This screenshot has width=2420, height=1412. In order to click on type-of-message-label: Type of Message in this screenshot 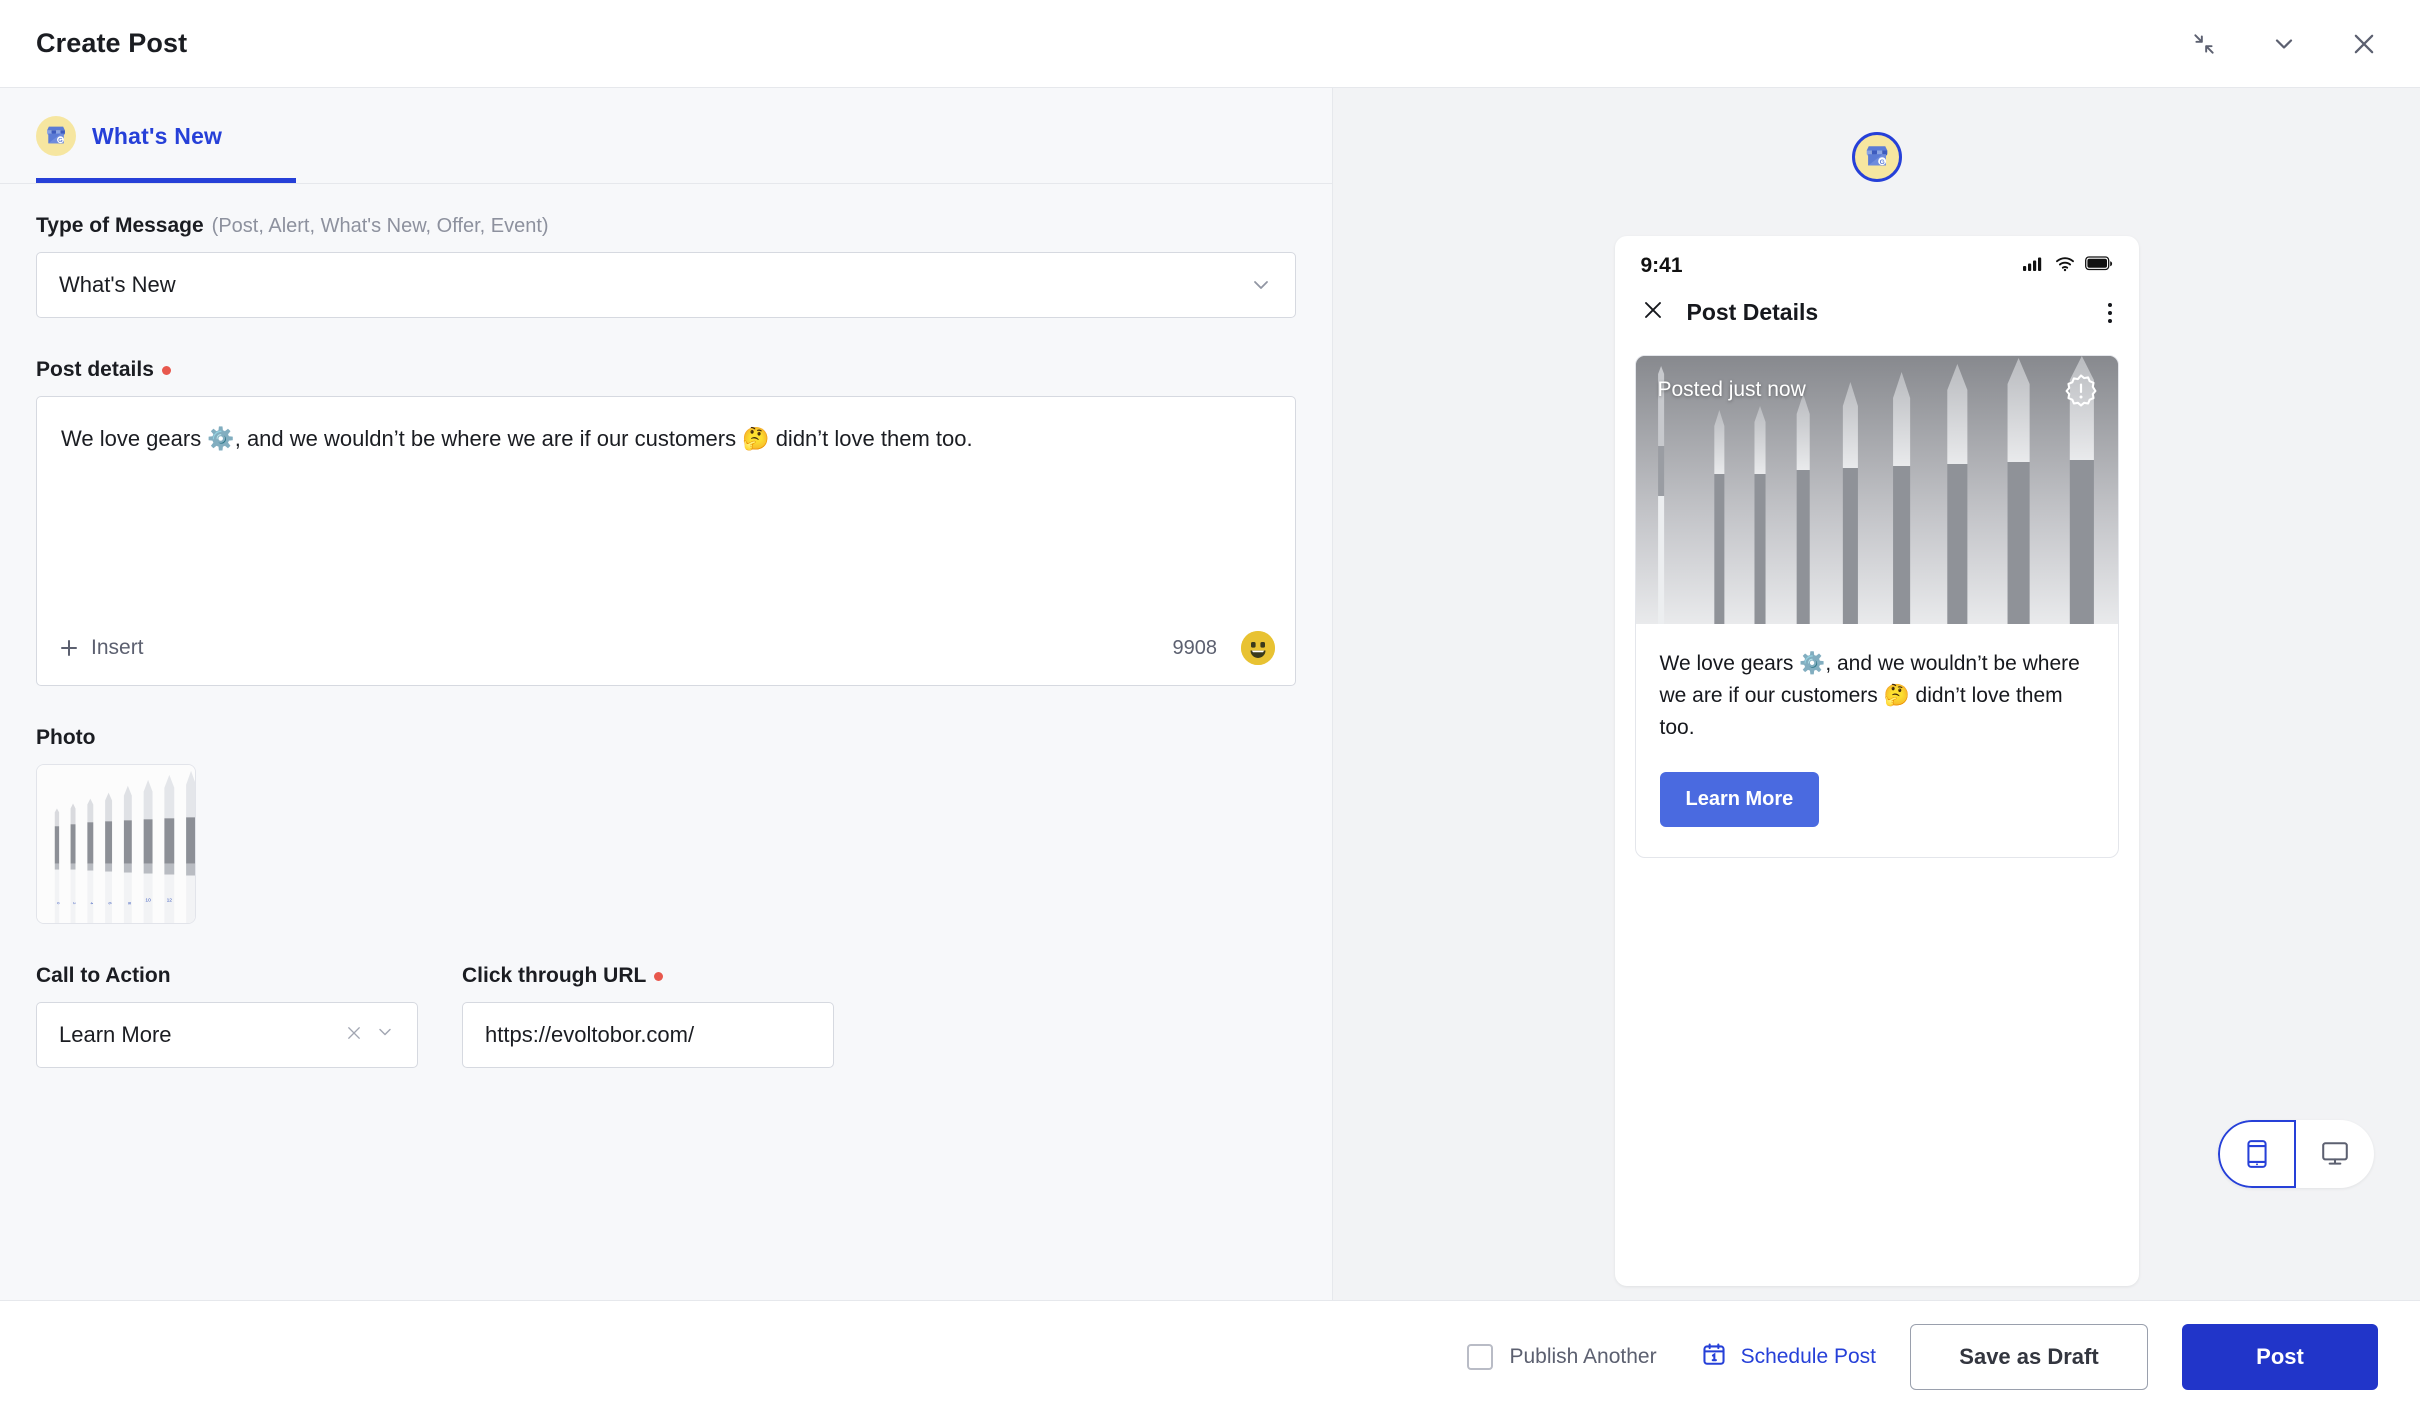, I will do `click(120, 225)`.